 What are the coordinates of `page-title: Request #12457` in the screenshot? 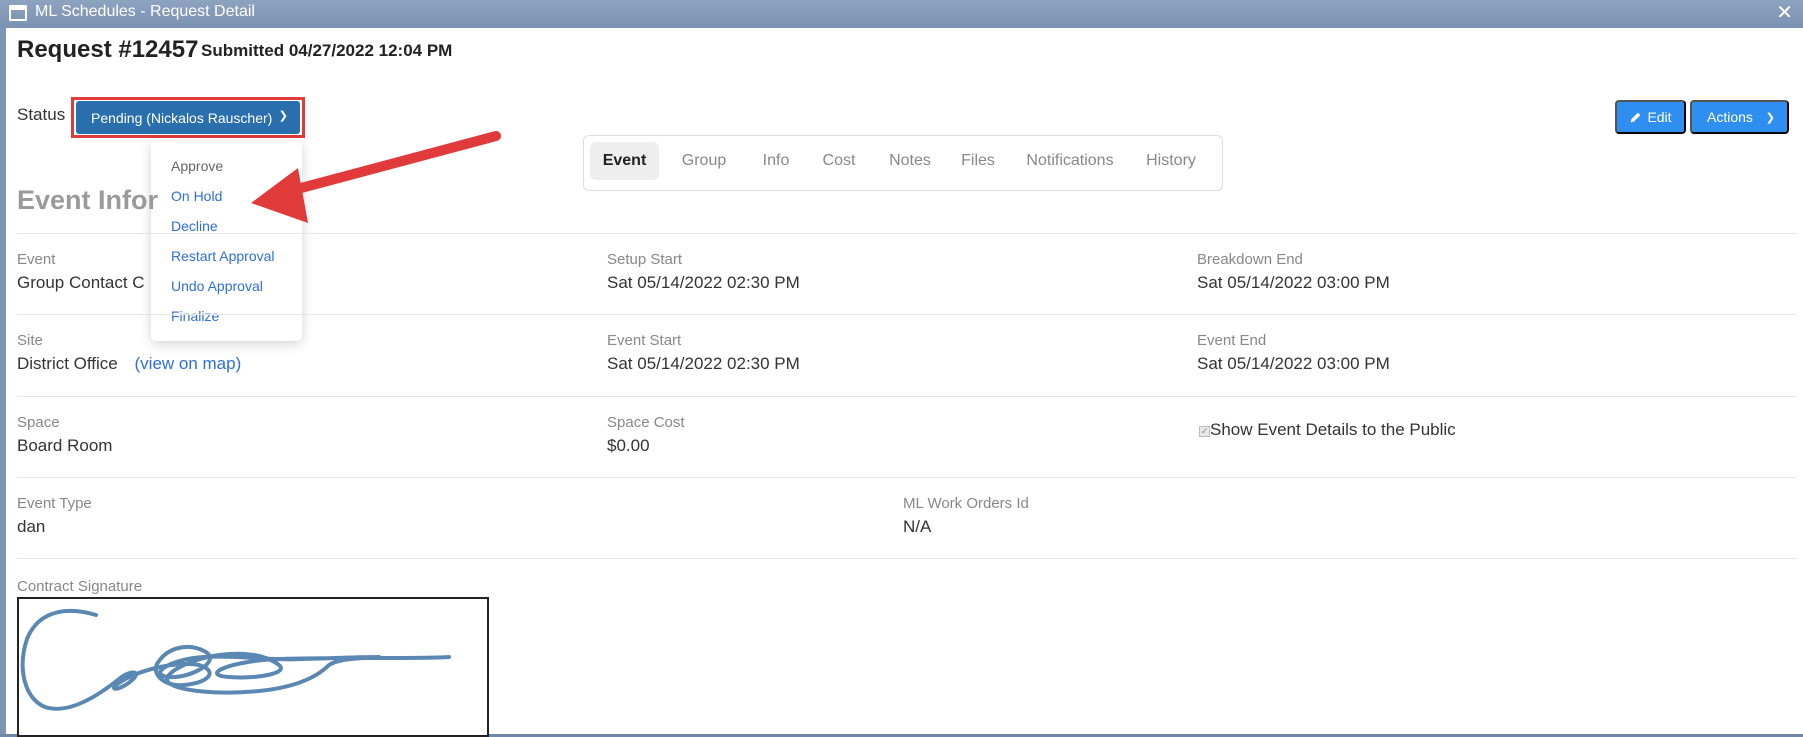 It's located at (108, 49).